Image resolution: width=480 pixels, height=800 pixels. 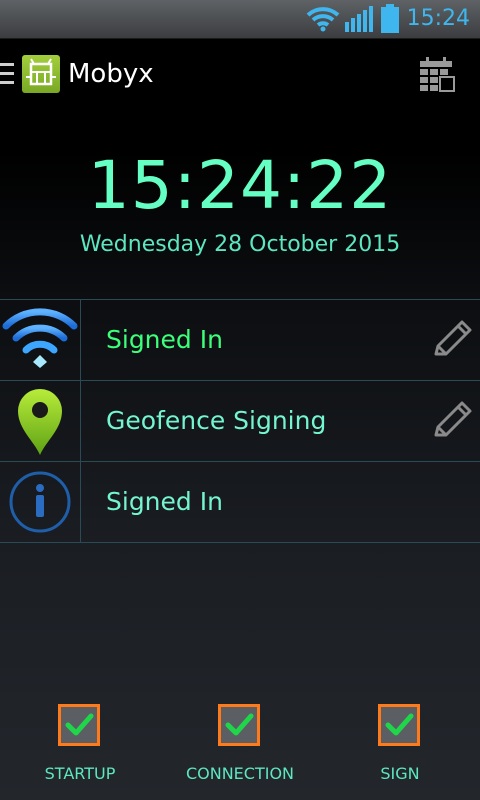 I want to click on calendar-button, so click(x=438, y=75).